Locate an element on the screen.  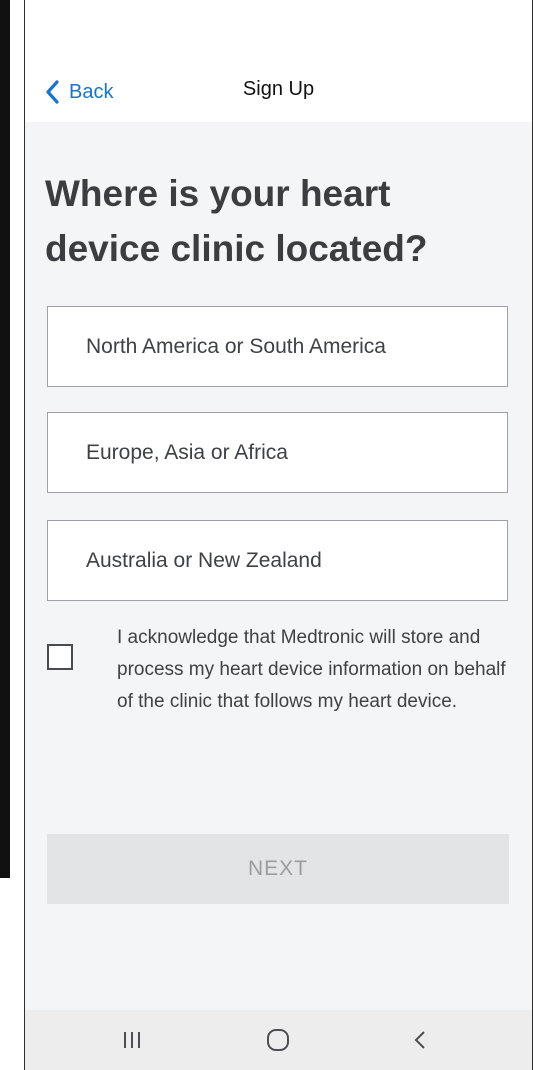
option-australia-new-zealand: Australia or New Zealand is located at coordinates (277, 560).